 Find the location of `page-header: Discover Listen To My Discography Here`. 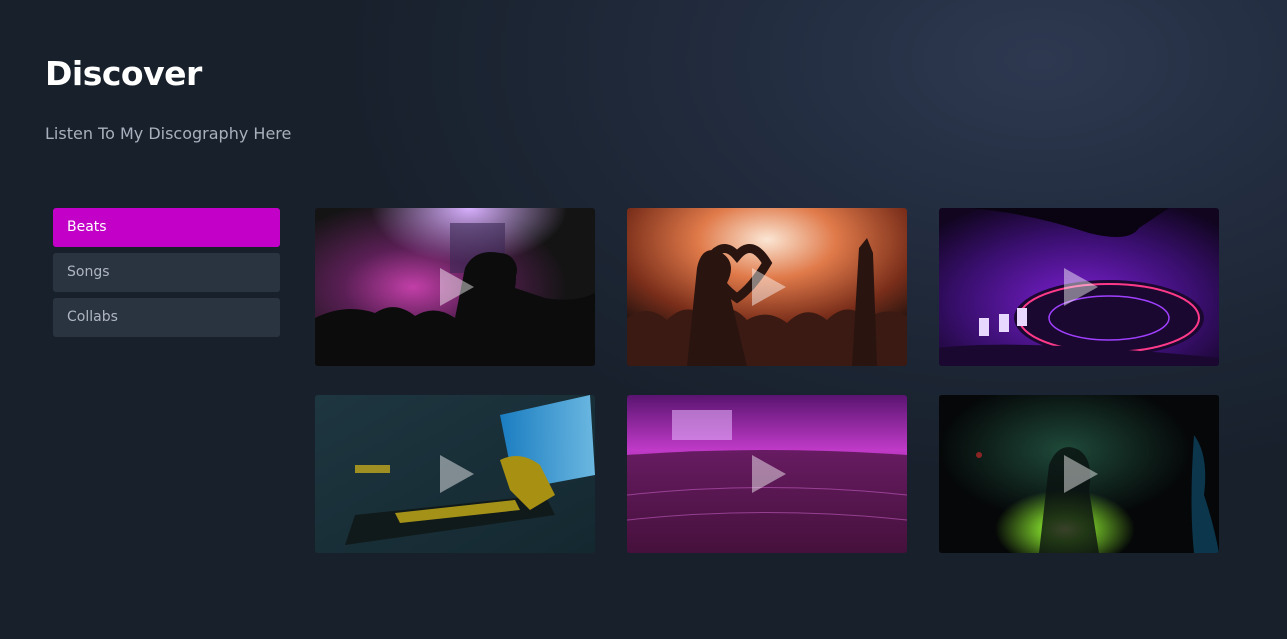

page-header: Discover Listen To My Discography Here is located at coordinates (168, 98).